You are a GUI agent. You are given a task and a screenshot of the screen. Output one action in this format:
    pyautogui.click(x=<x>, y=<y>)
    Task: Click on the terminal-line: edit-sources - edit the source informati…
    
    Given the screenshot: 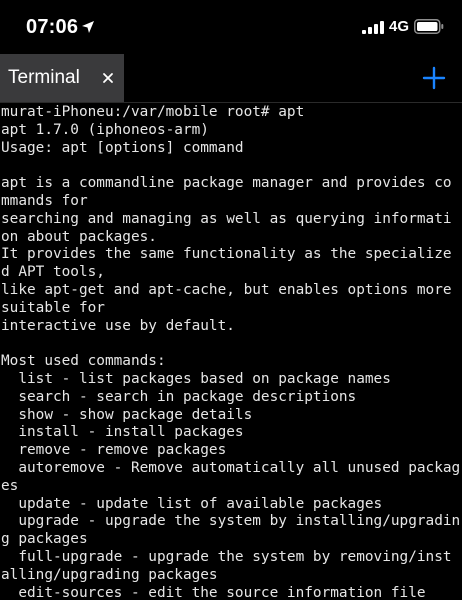 What is the action you would take?
    pyautogui.click(x=213, y=592)
    